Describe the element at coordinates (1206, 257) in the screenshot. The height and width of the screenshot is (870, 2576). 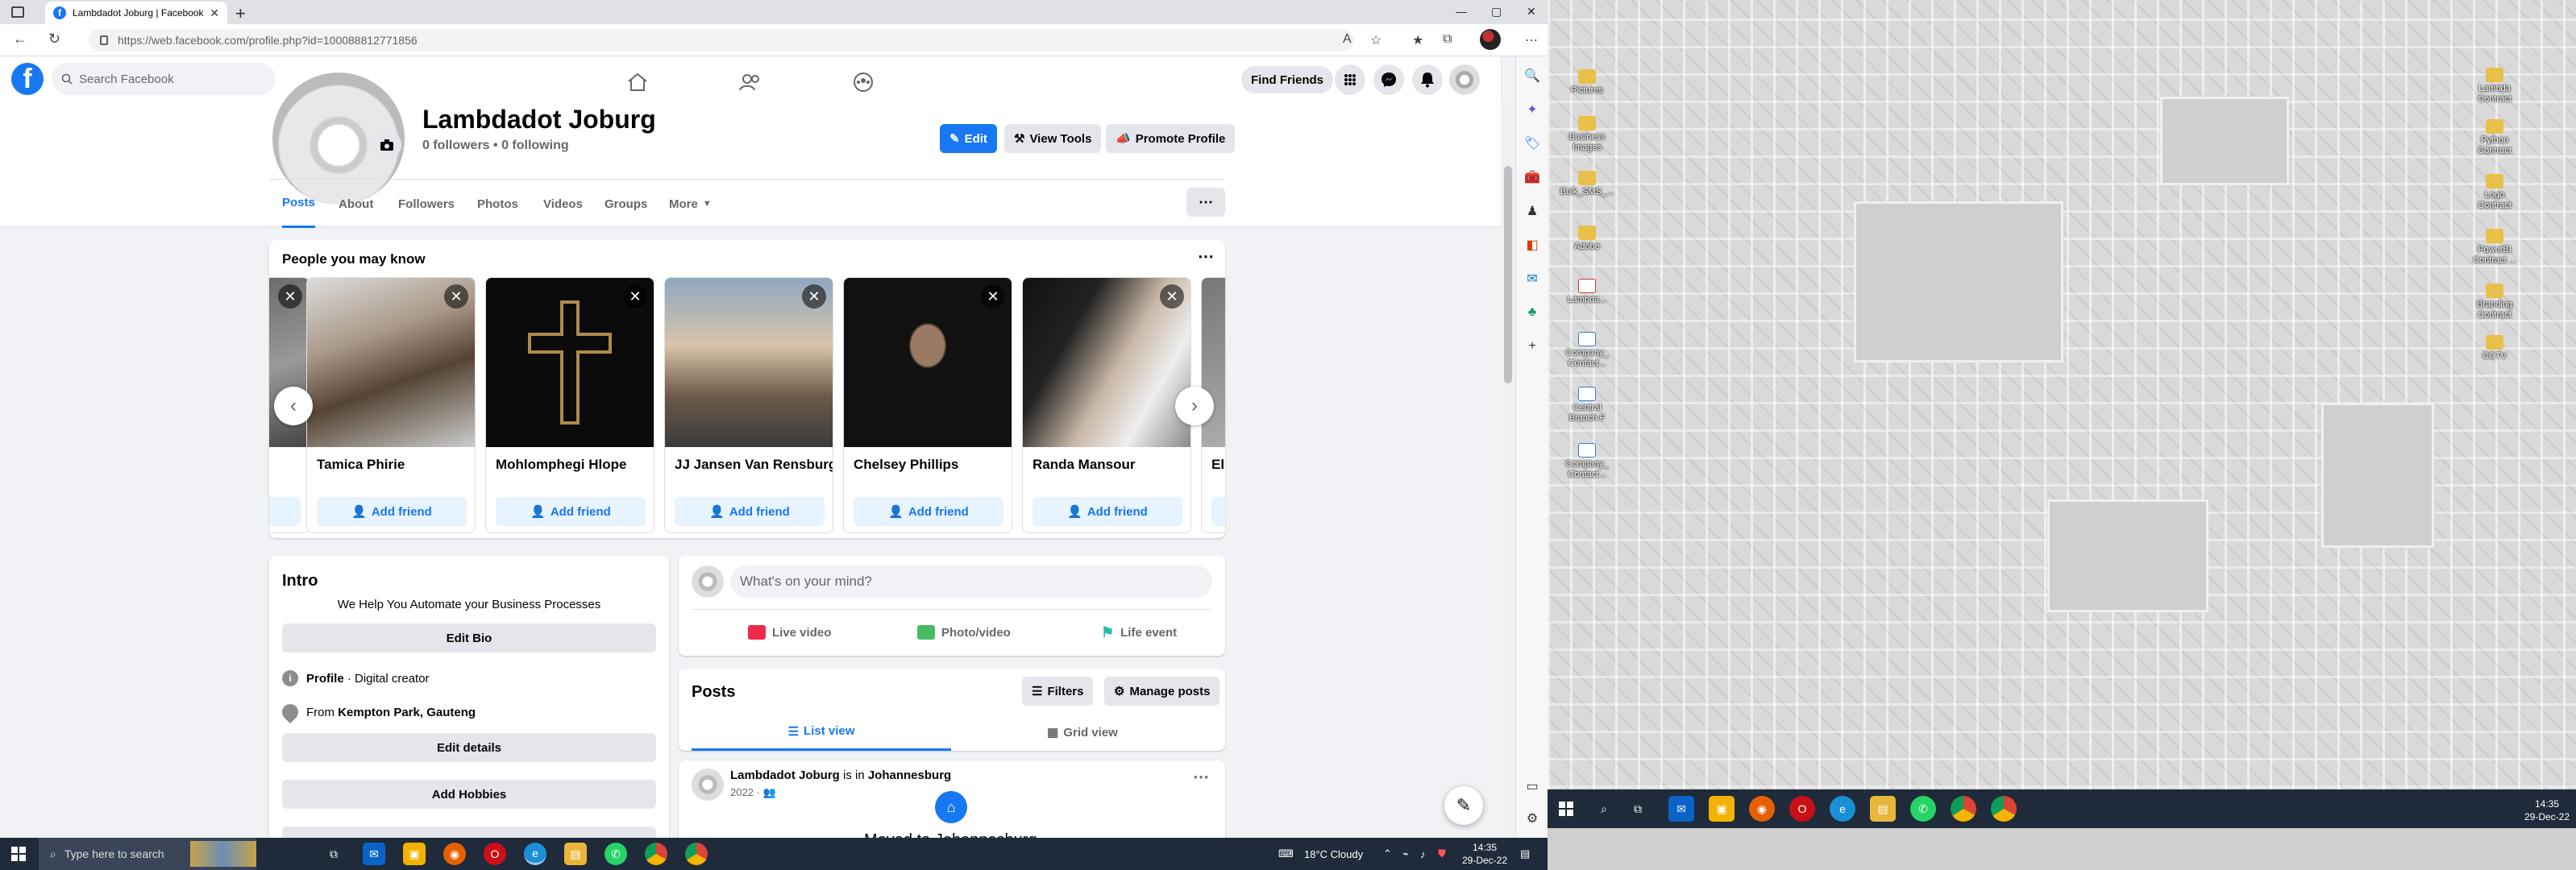
I see `pymk-options-icon: ⋯` at that location.